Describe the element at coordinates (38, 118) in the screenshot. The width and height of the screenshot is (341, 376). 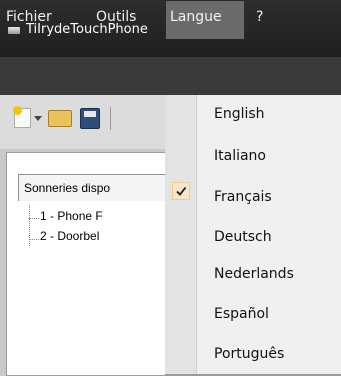
I see `chevron-down-icon` at that location.